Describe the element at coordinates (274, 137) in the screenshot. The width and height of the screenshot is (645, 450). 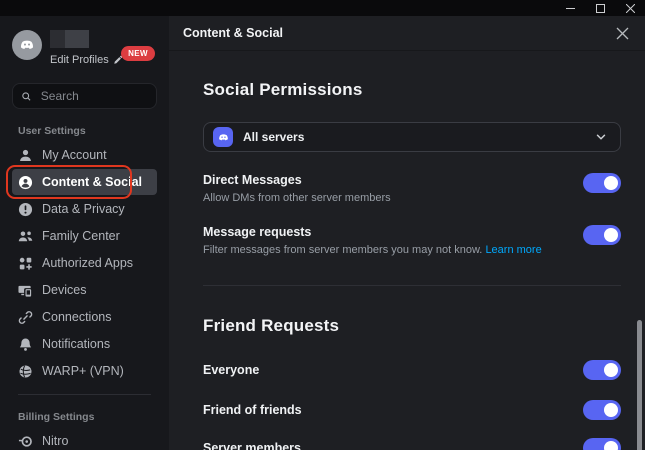
I see `server-filter-value: All servers` at that location.